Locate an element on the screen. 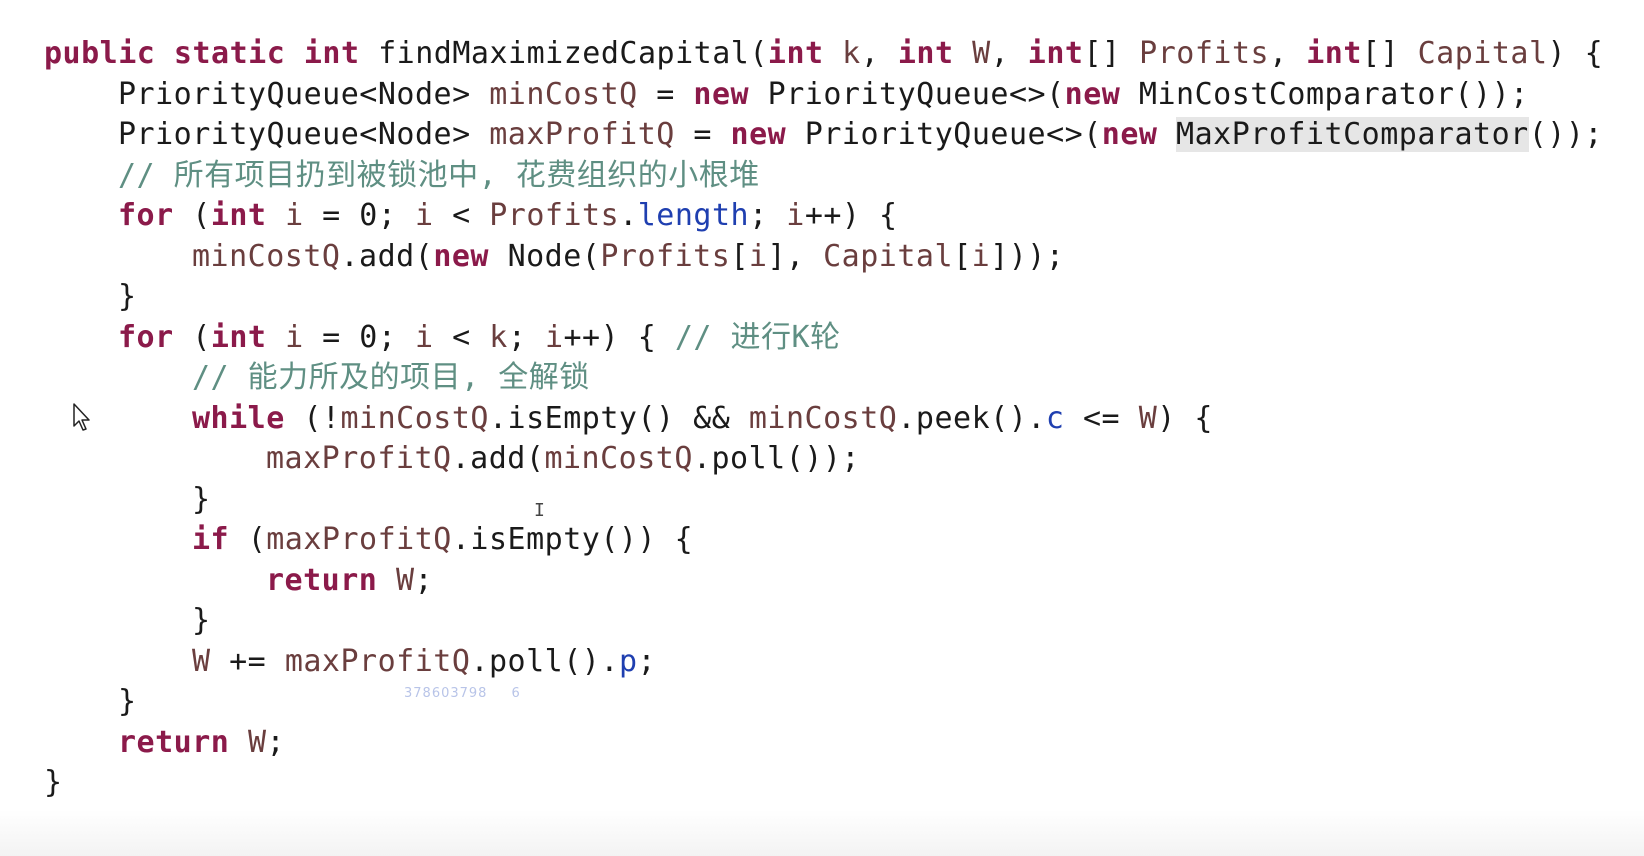  code-token-hl: MaxProfitComparator is located at coordinates (1352, 134).